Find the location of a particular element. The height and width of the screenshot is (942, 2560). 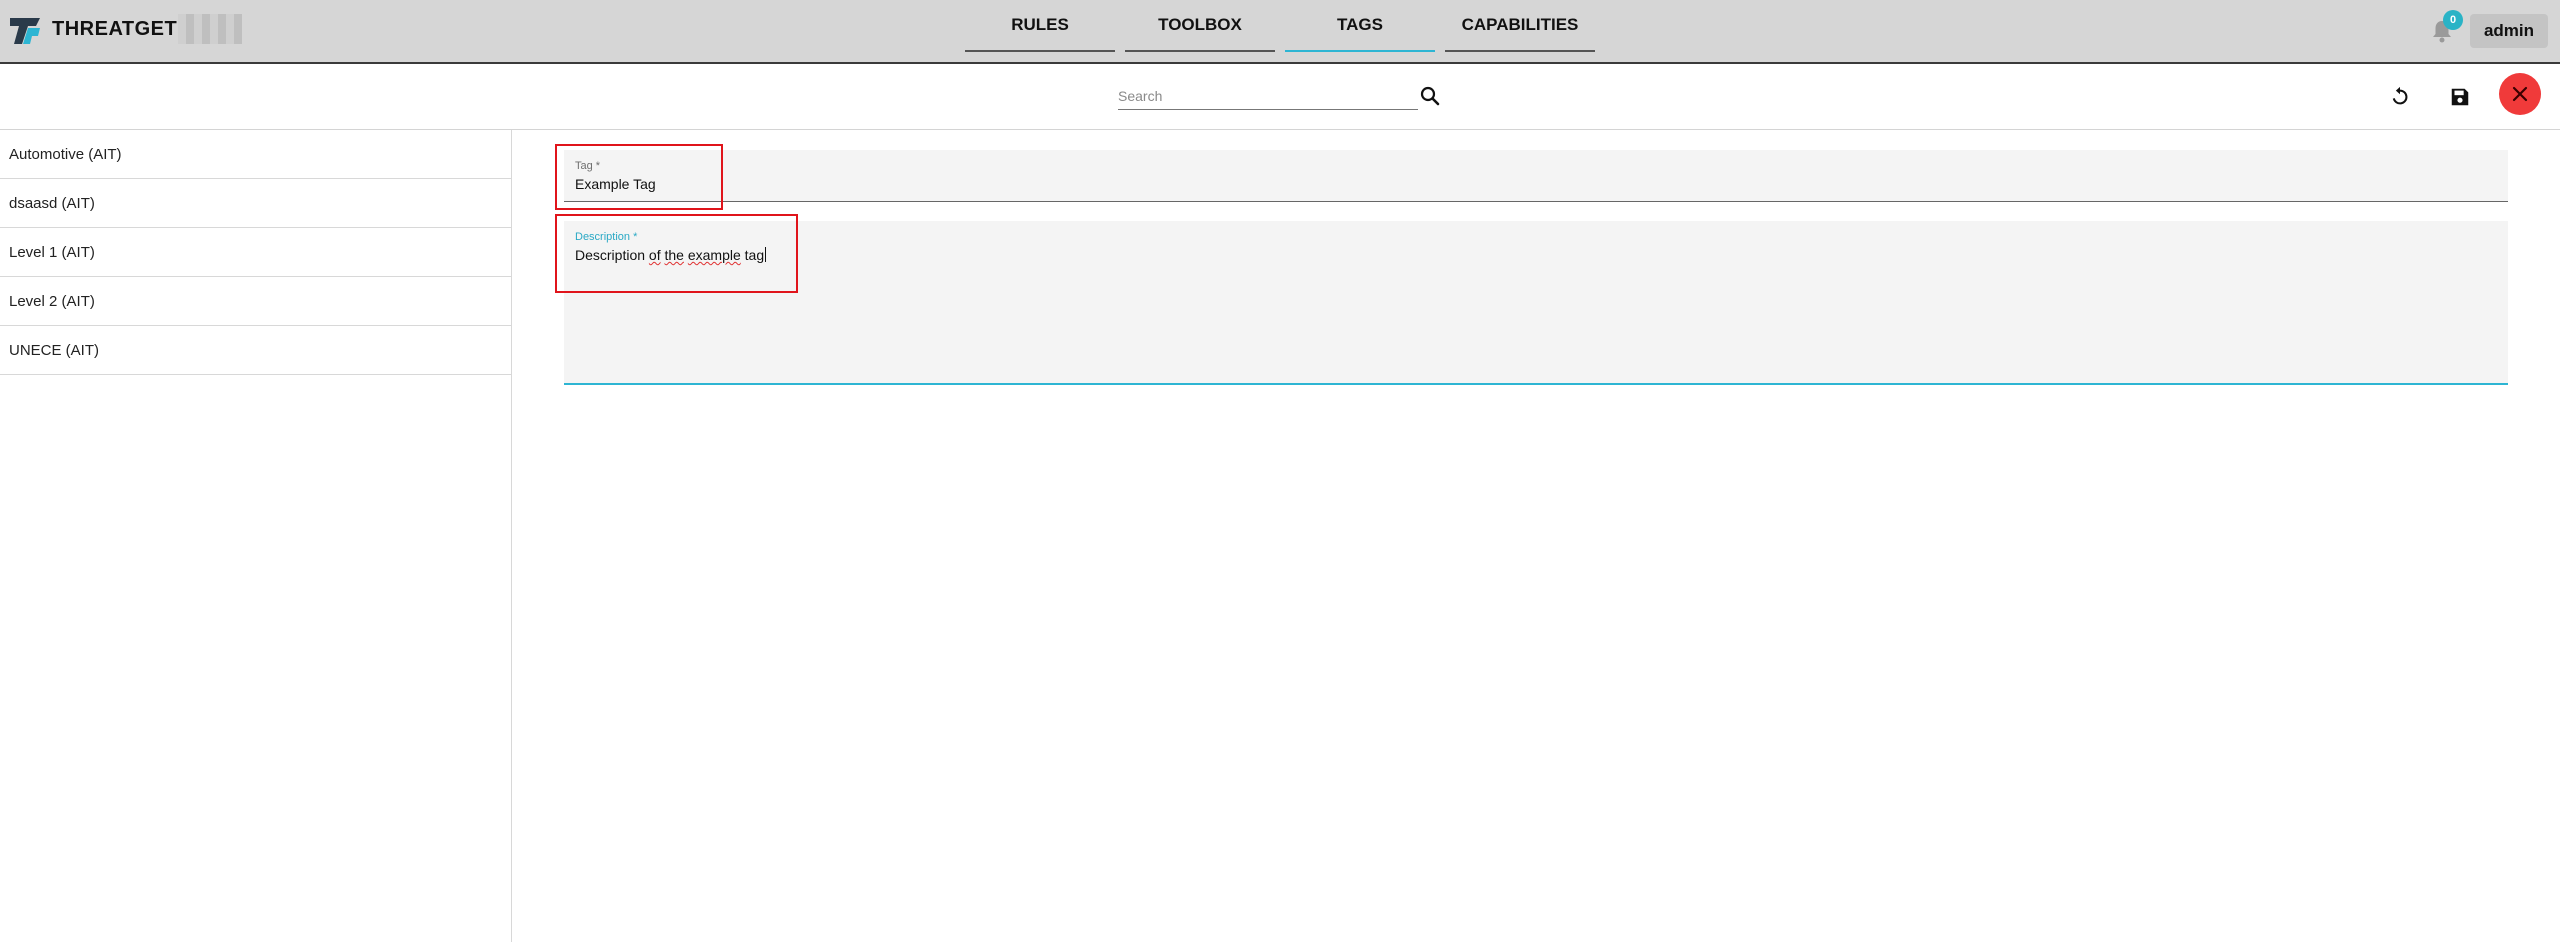

close-button is located at coordinates (2520, 94).